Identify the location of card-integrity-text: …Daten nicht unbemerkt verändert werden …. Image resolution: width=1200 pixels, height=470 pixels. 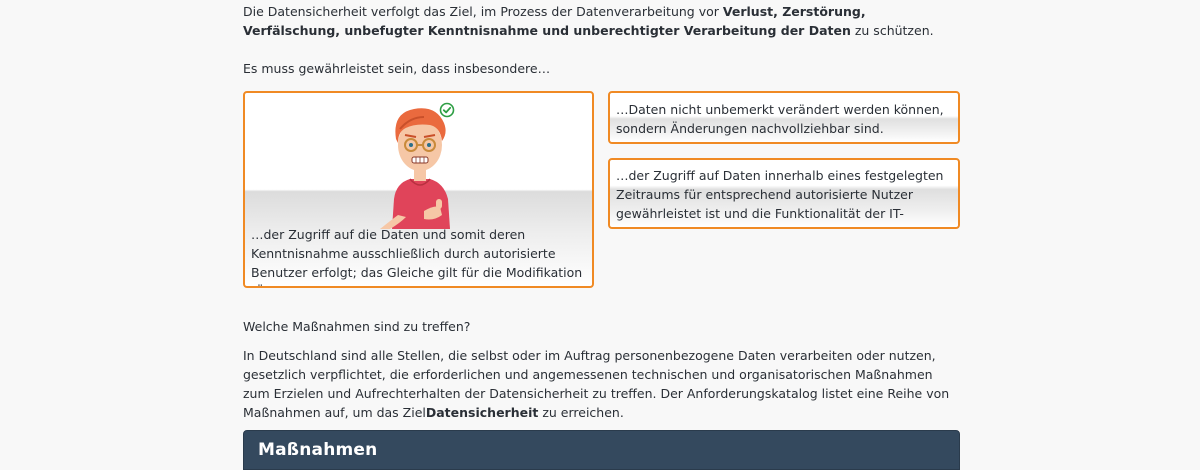
(780, 119).